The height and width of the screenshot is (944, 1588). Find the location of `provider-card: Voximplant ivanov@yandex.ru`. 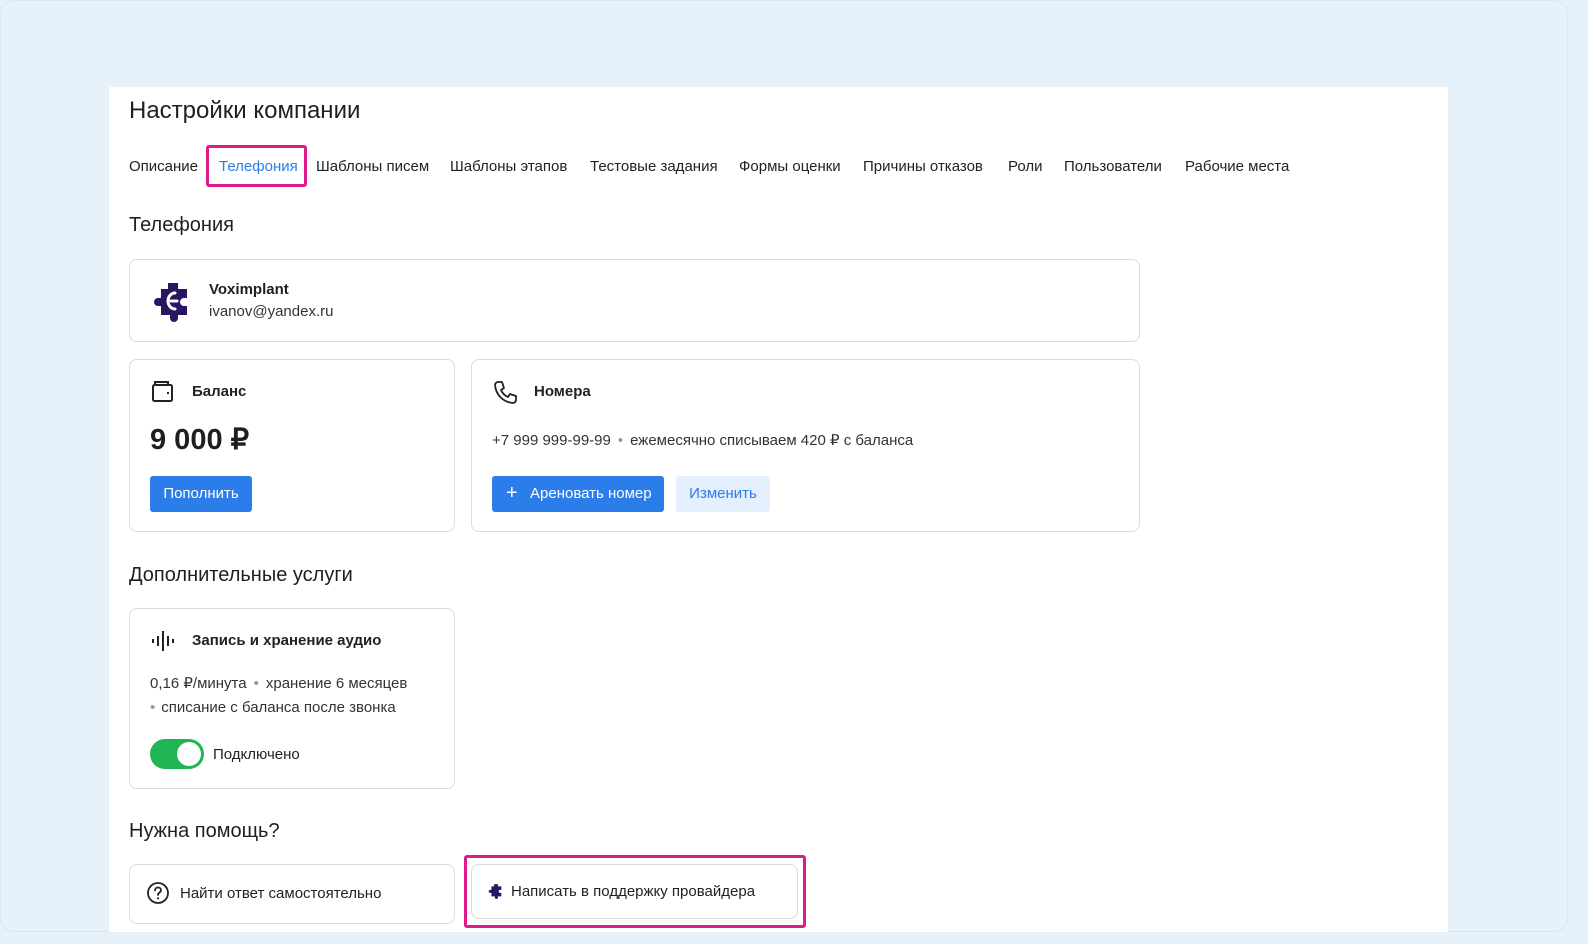

provider-card: Voximplant ivanov@yandex.ru is located at coordinates (634, 300).